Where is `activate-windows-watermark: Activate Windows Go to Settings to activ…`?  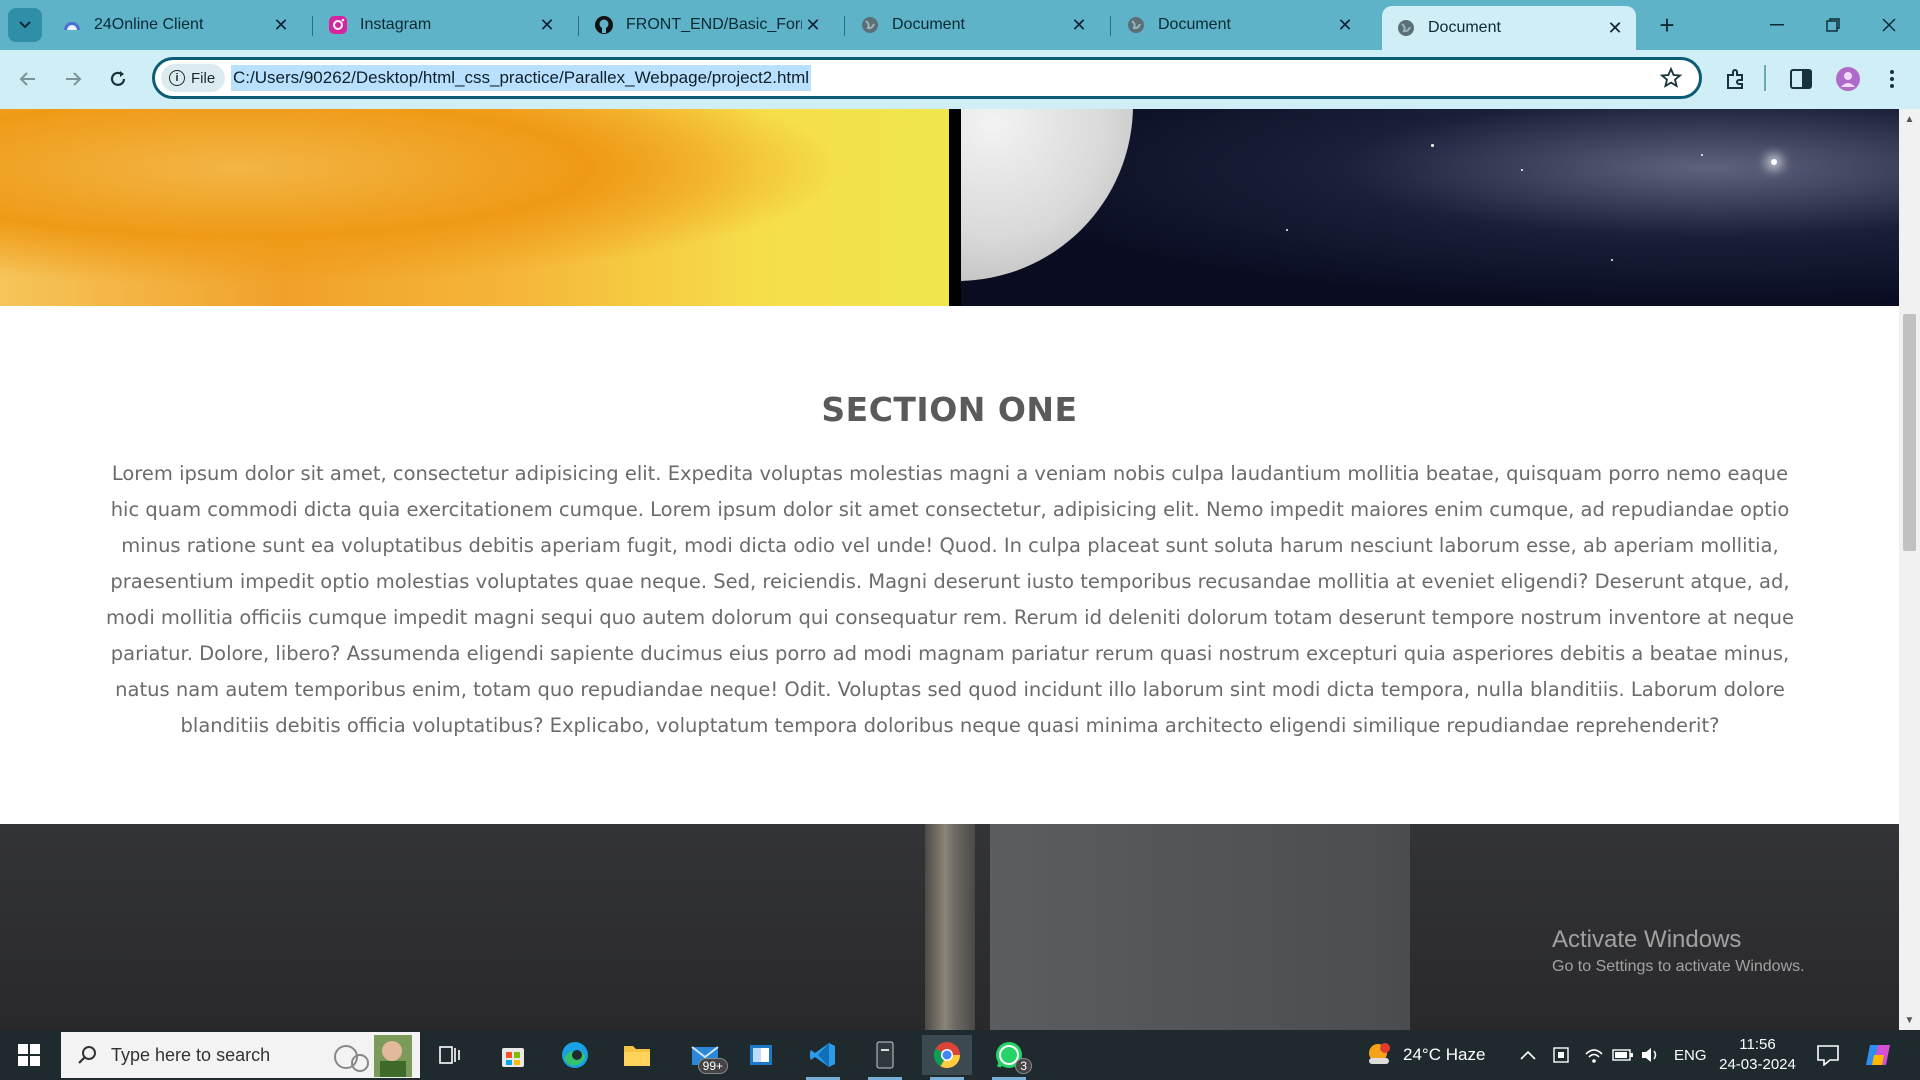
activate-windows-watermark: Activate Windows Go to Settings to activ… is located at coordinates (1678, 951).